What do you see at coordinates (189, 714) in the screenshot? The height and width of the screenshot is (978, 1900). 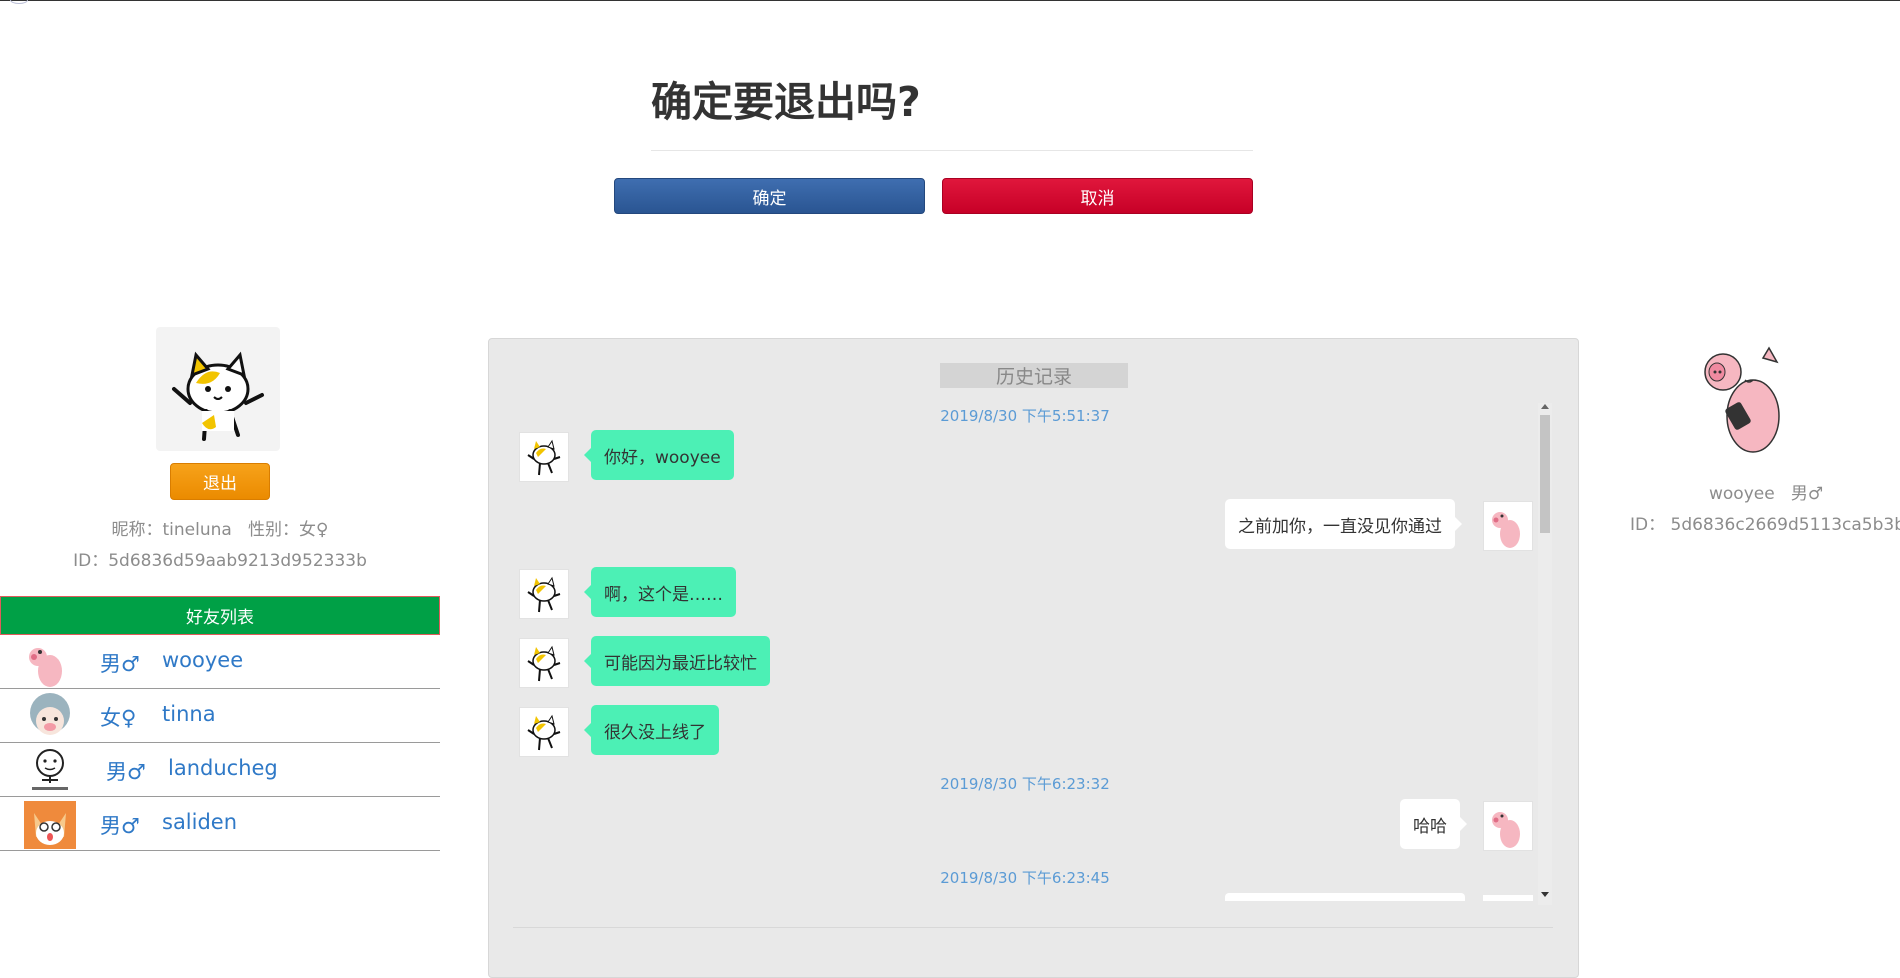 I see `friend-name: tinna` at bounding box center [189, 714].